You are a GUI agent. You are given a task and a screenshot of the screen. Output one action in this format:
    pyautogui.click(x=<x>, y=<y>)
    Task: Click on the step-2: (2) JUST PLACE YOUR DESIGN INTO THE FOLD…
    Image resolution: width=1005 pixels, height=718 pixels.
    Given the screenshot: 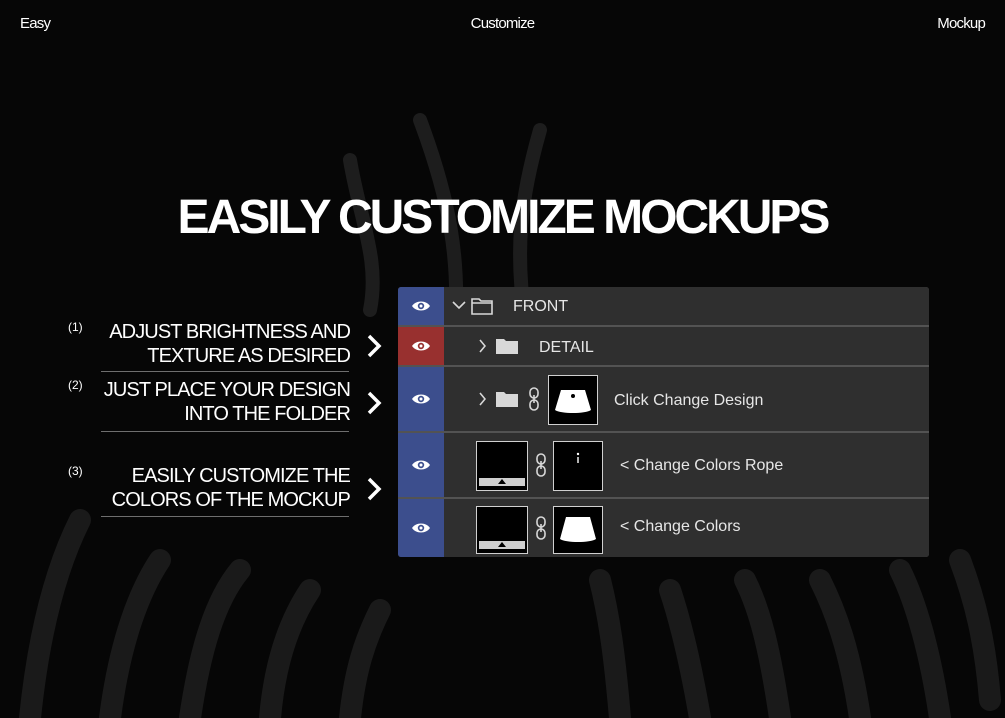 What is the action you would take?
    pyautogui.click(x=209, y=404)
    